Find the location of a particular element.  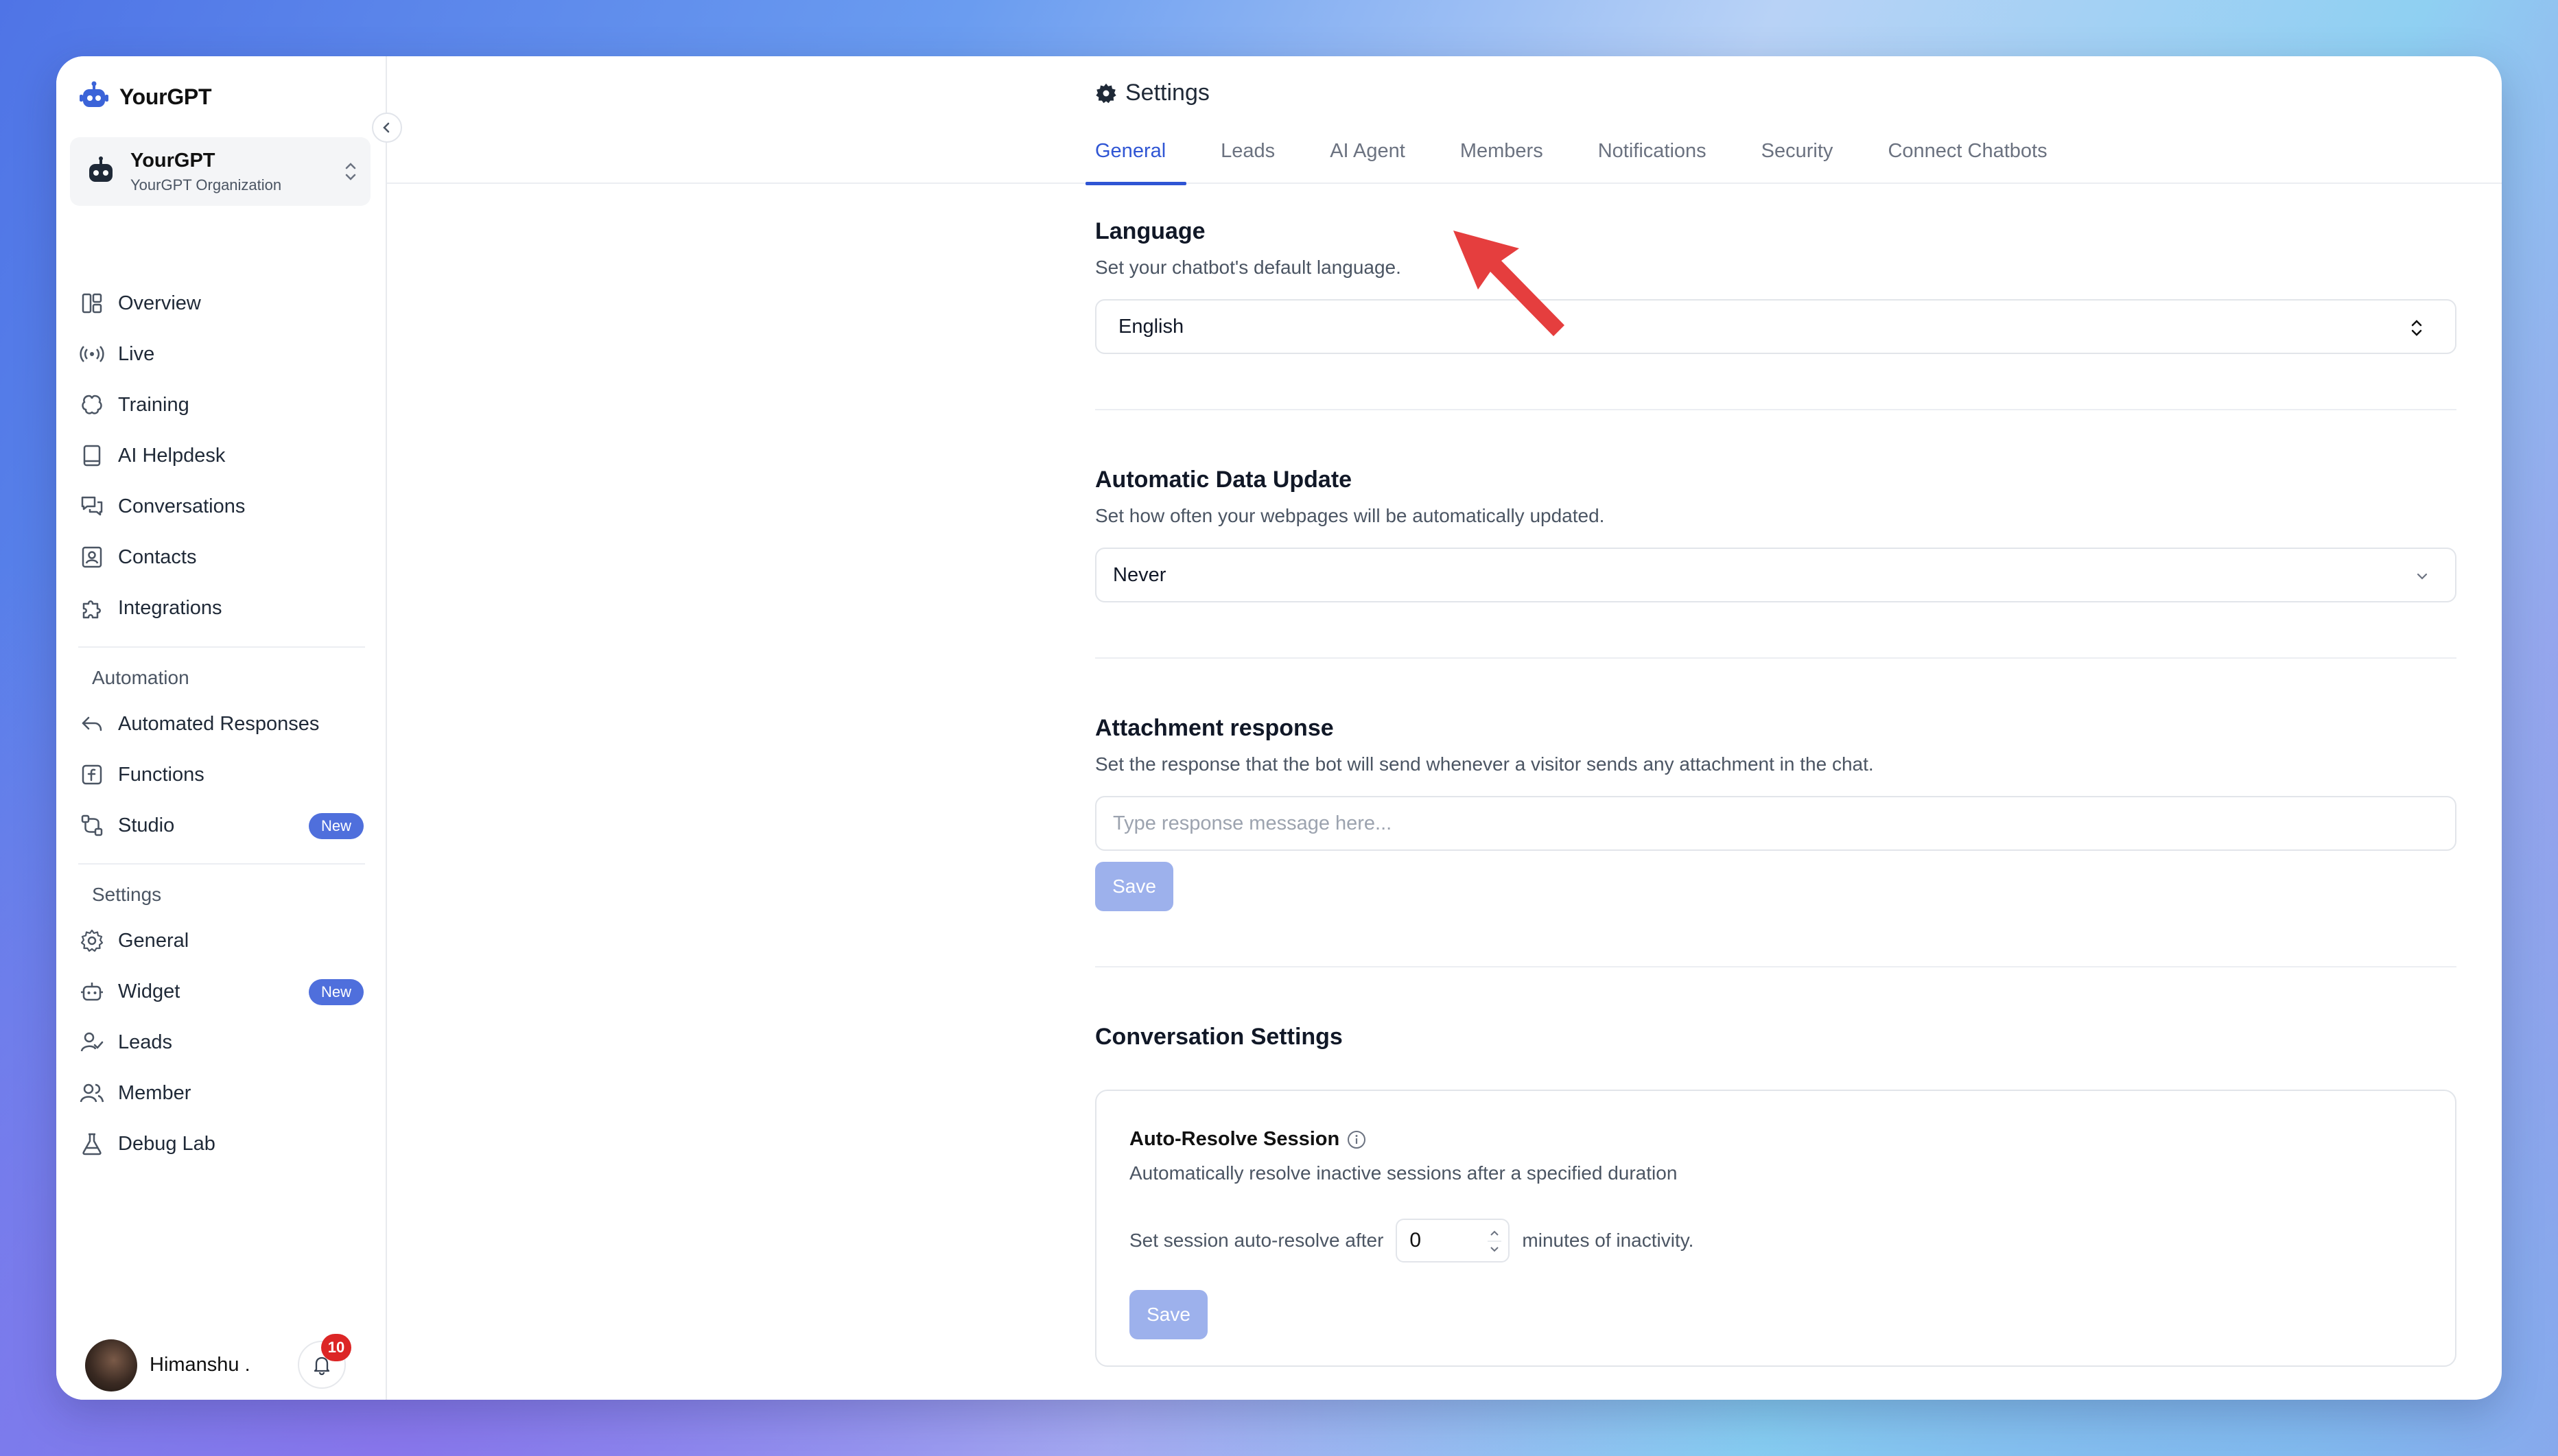

language-select: English is located at coordinates (1775, 326).